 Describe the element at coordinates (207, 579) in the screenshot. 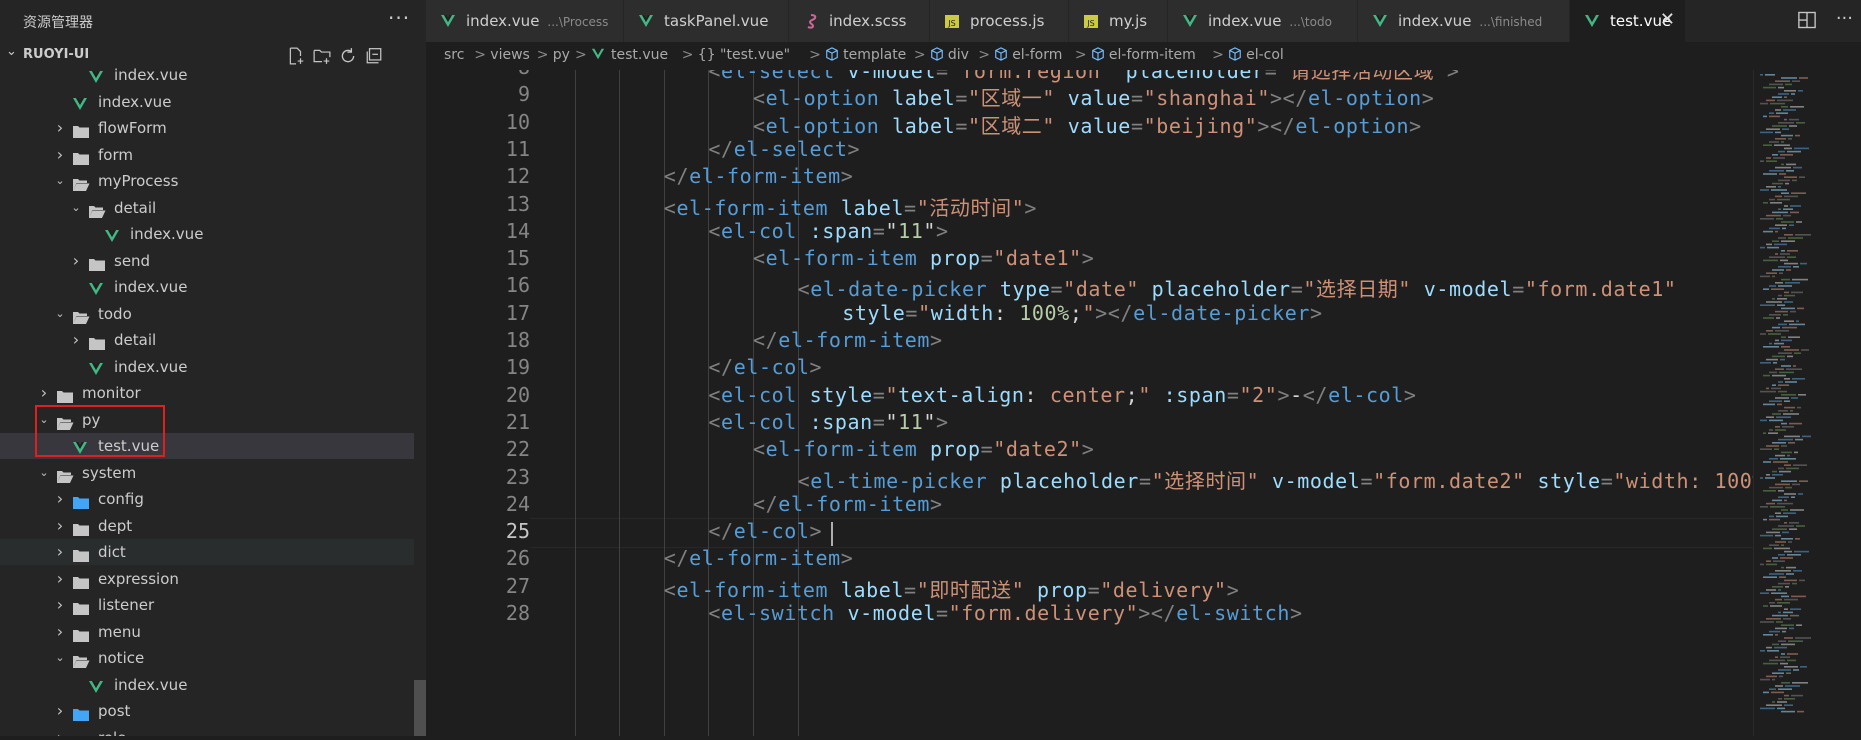

I see `folder-item: › expression` at that location.